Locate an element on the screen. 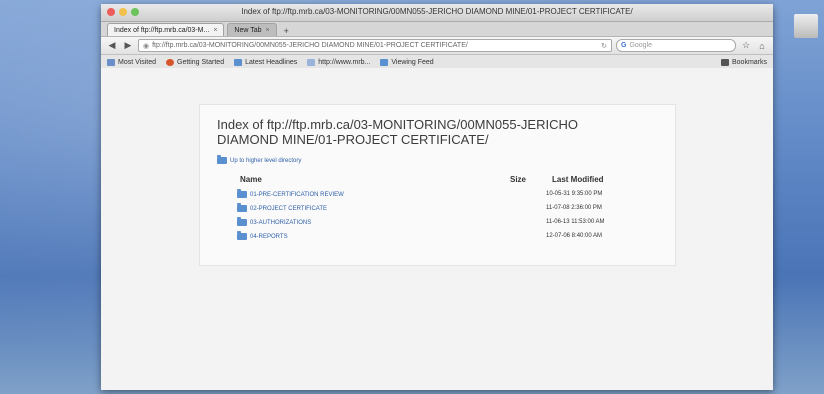 This screenshot has width=824, height=394. up-directory-link: Up to higher level directory is located at coordinates (259, 159).